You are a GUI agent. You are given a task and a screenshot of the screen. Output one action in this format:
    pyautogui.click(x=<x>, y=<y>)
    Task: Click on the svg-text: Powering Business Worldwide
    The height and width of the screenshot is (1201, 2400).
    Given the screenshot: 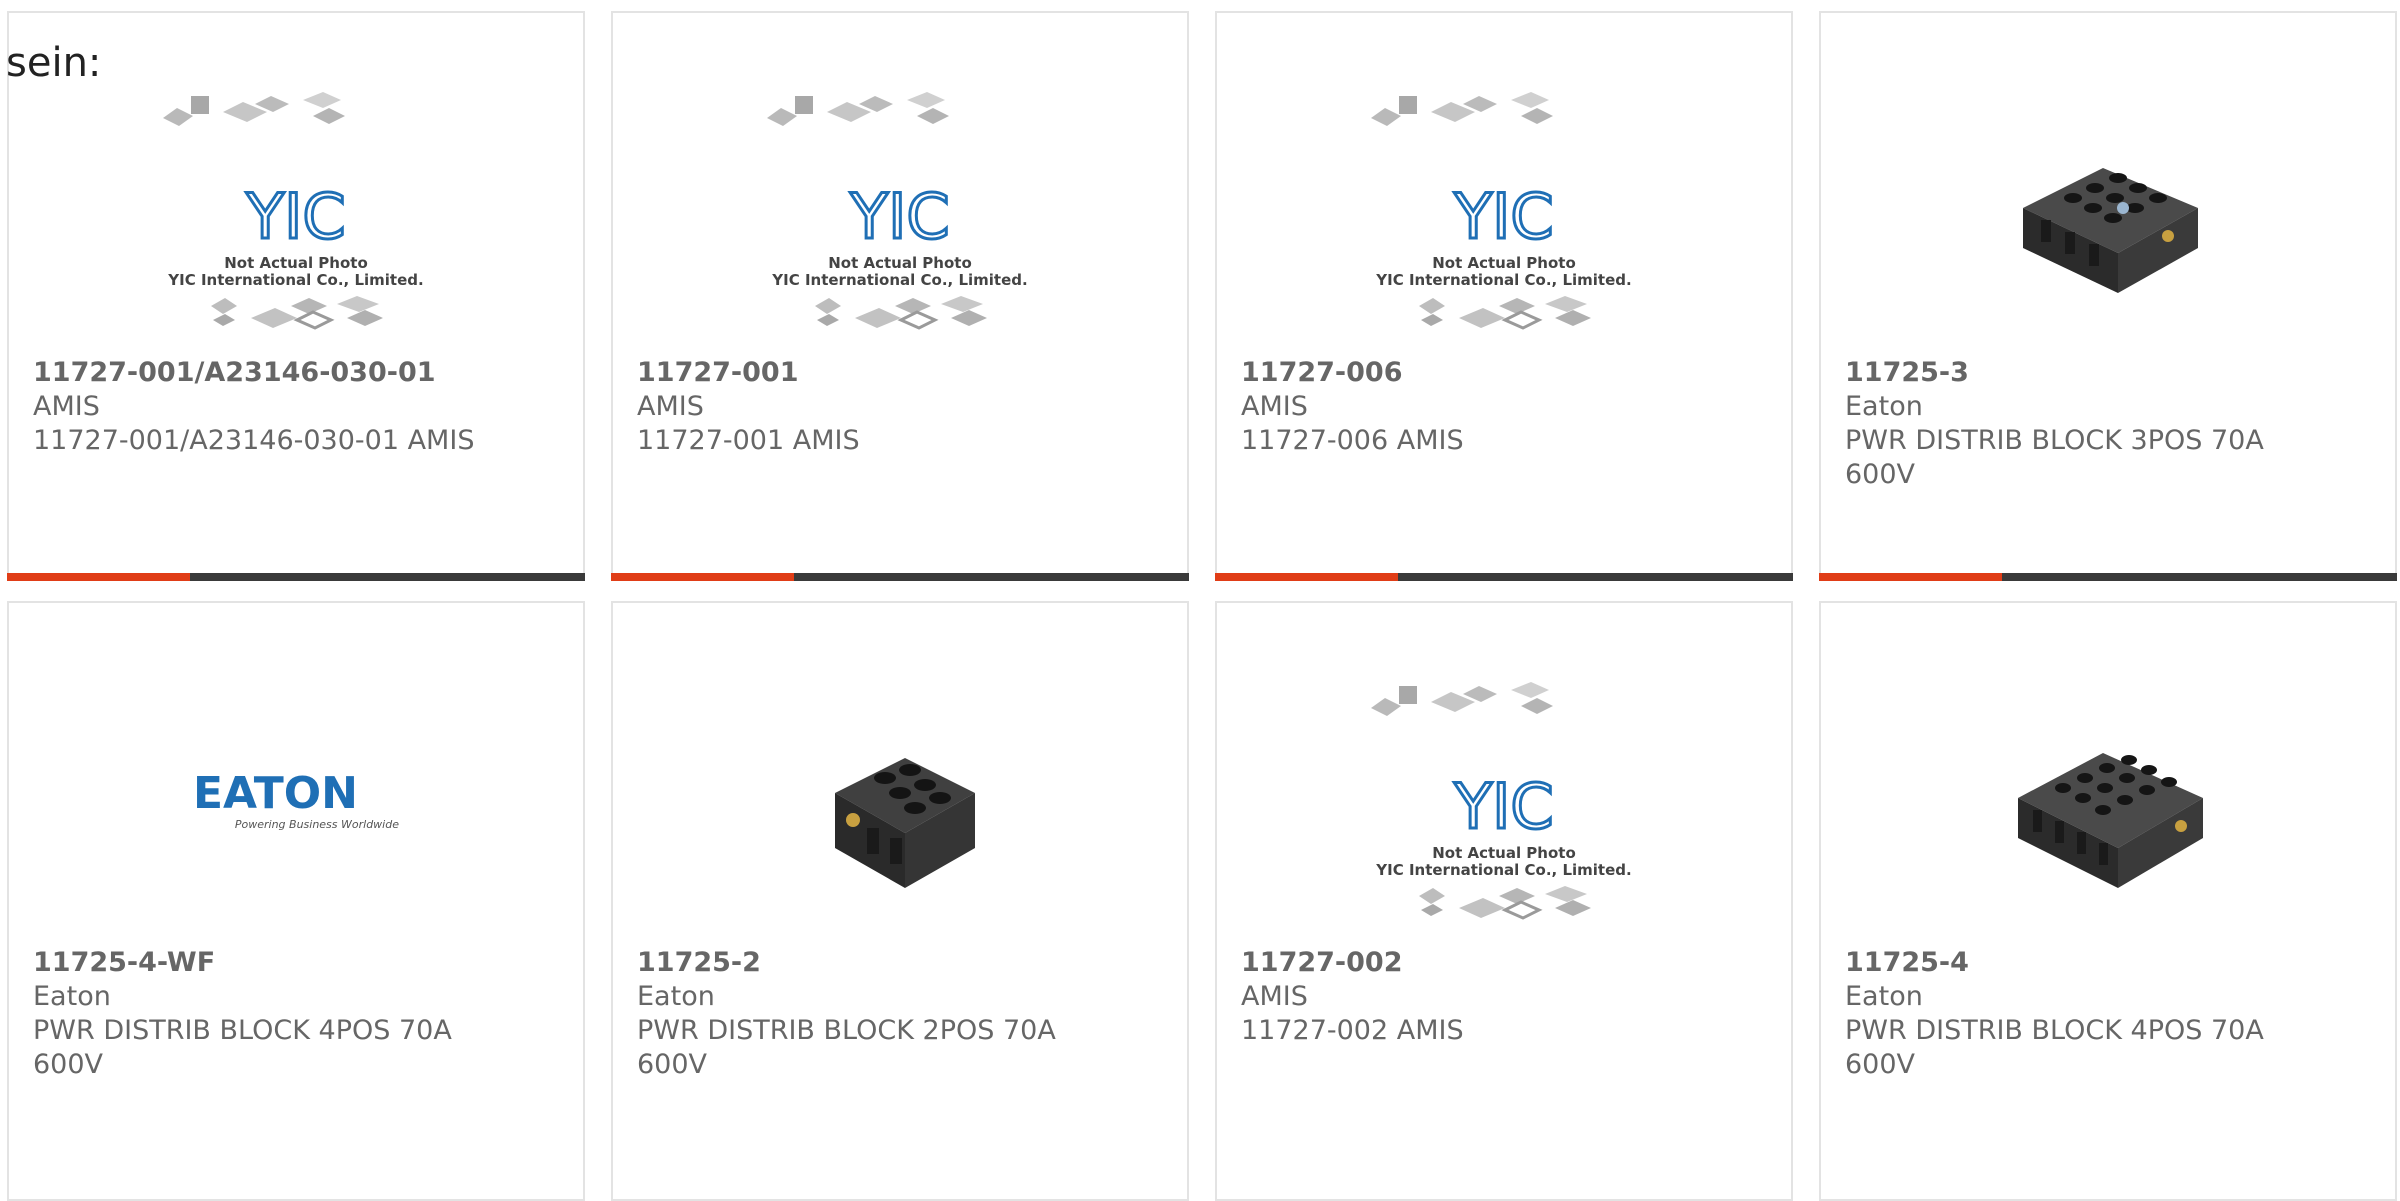 What is the action you would take?
    pyautogui.click(x=317, y=824)
    